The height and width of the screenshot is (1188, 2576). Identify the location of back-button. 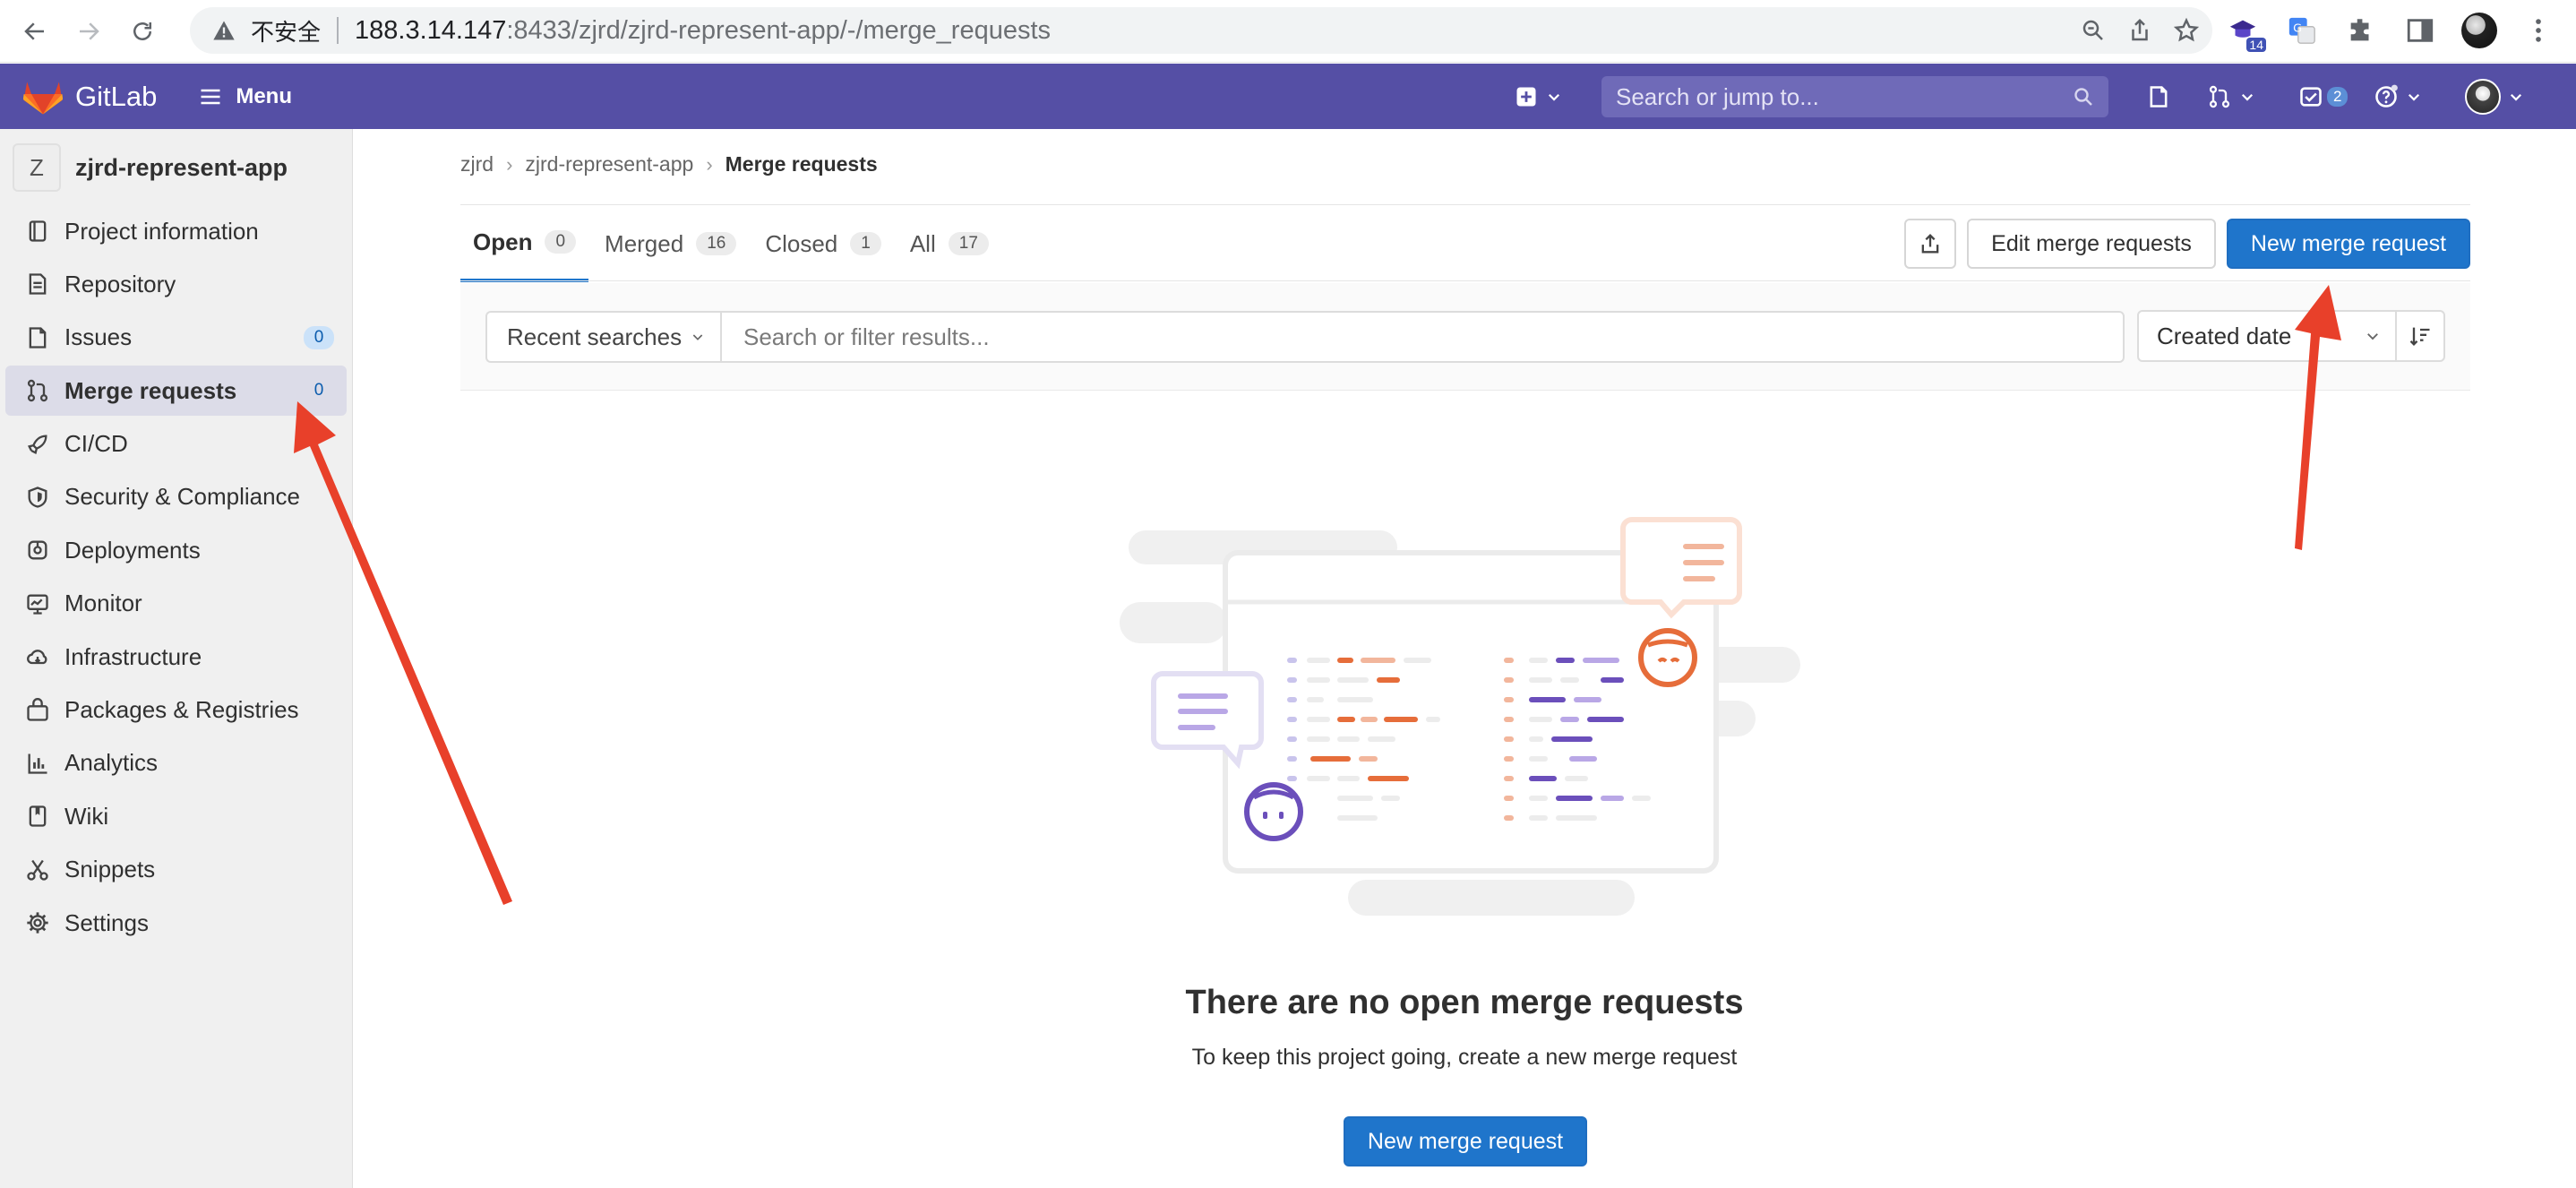
(35, 31).